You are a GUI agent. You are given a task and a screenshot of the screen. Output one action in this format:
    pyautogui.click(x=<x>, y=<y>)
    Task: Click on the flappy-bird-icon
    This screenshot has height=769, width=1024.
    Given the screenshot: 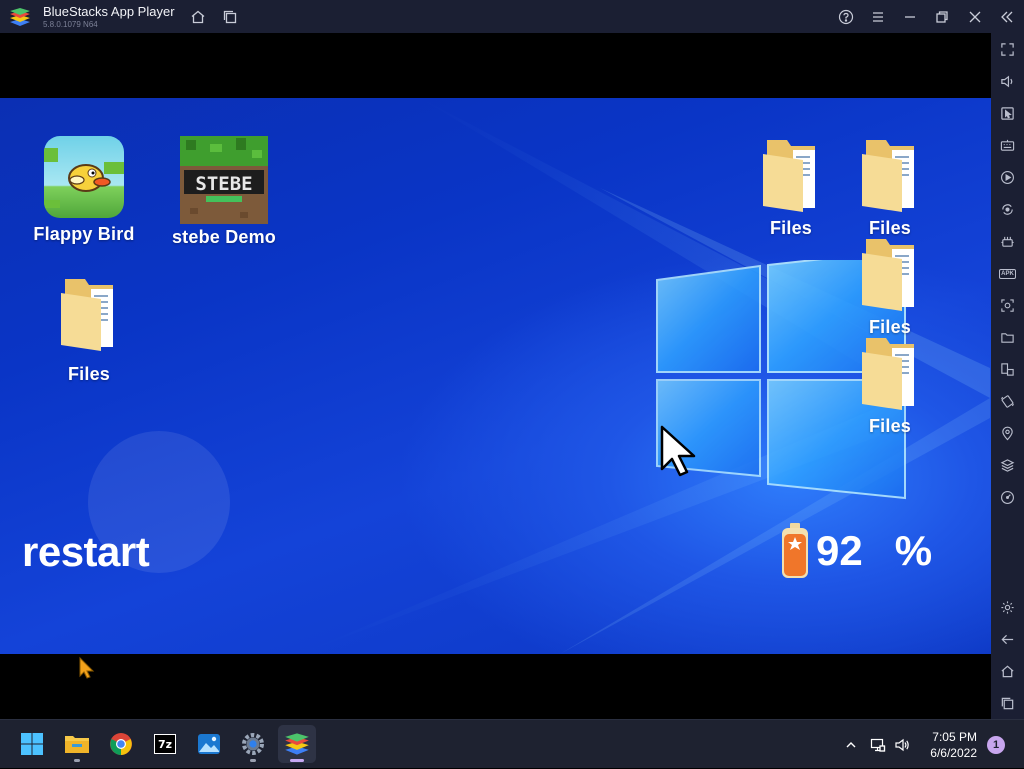 What is the action you would take?
    pyautogui.click(x=84, y=177)
    